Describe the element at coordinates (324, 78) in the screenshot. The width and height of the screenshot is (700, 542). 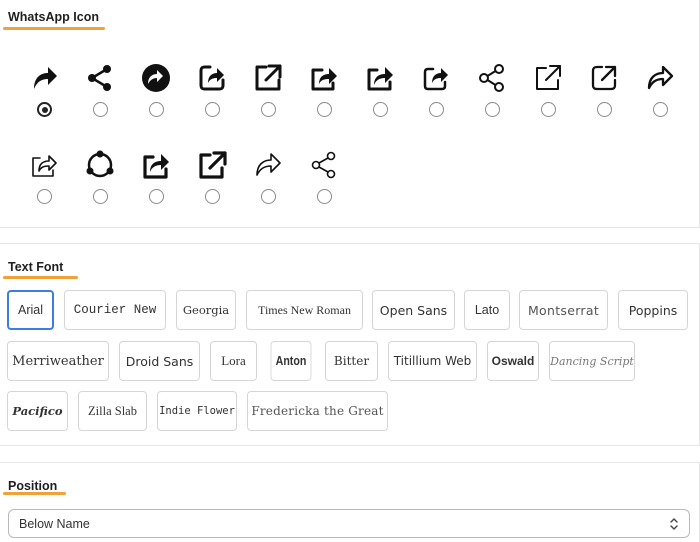
I see `share-box-arrow-icon` at that location.